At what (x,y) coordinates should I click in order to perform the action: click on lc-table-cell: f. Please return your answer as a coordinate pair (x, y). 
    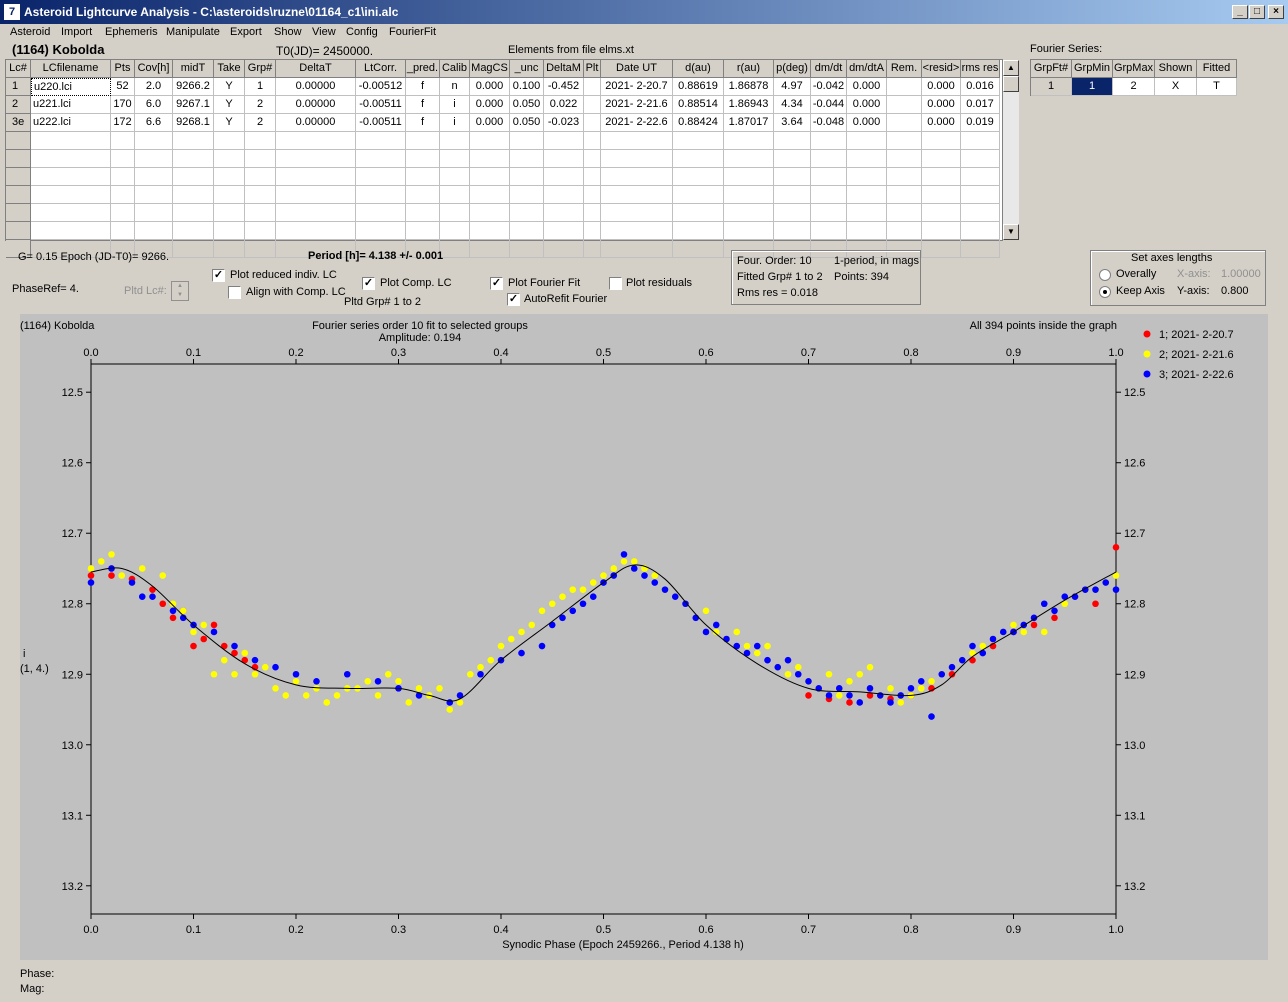
    Looking at the image, I should click on (423, 105).